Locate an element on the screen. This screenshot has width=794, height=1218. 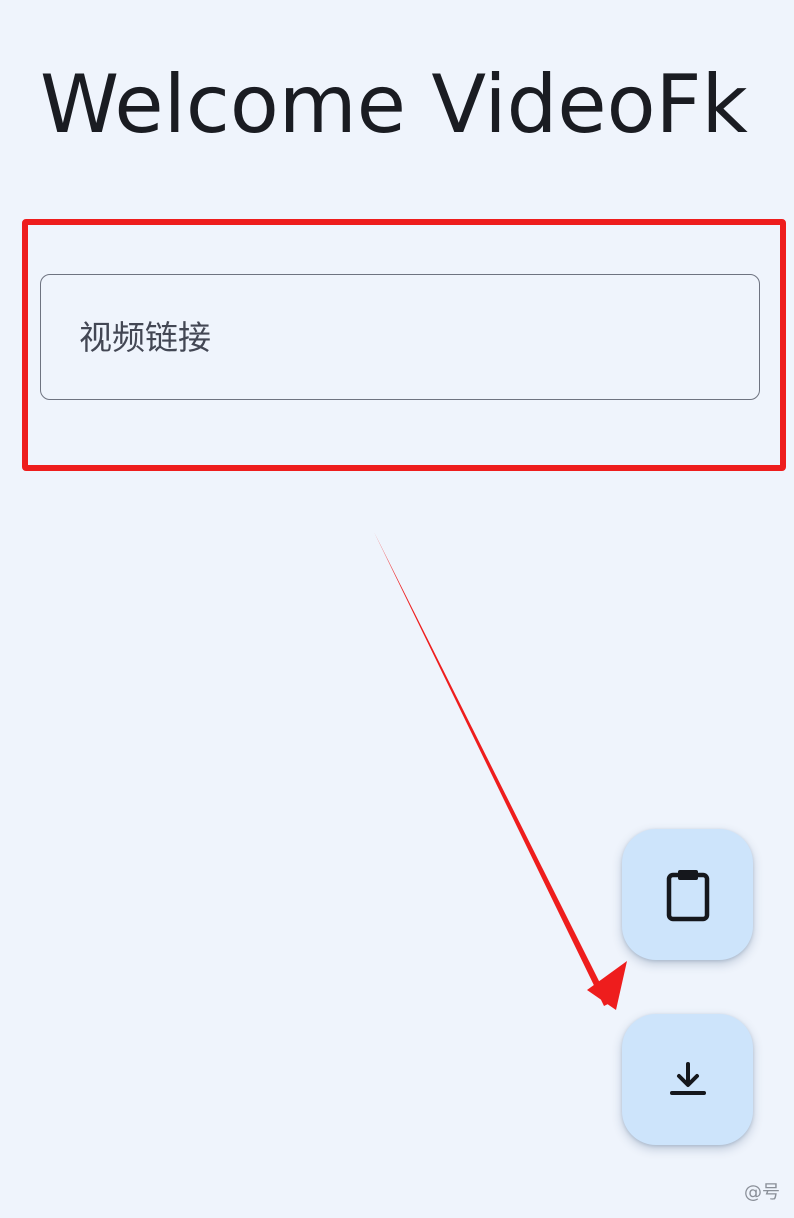
download-icon is located at coordinates (687, 1078).